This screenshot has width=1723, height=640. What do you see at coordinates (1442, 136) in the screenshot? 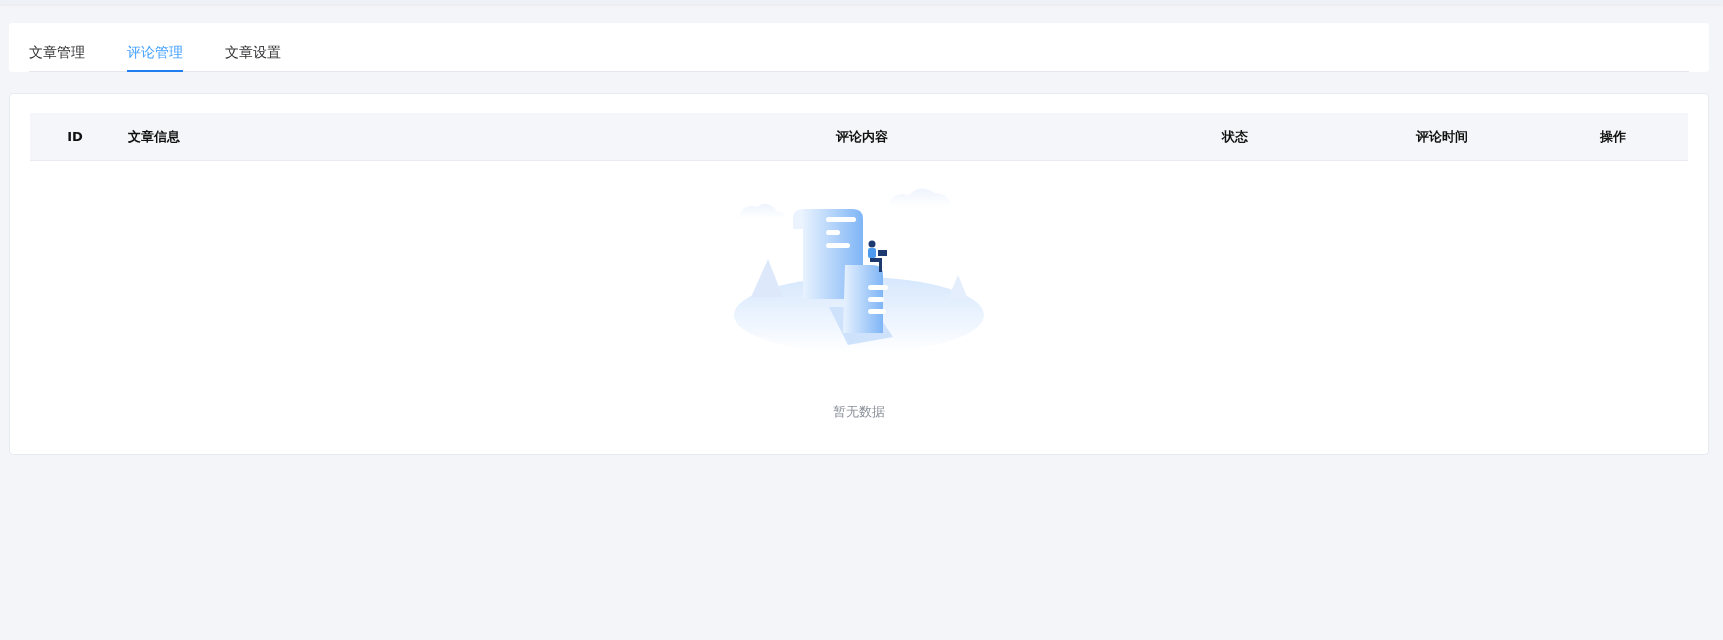
I see `column-header: 评论时间` at bounding box center [1442, 136].